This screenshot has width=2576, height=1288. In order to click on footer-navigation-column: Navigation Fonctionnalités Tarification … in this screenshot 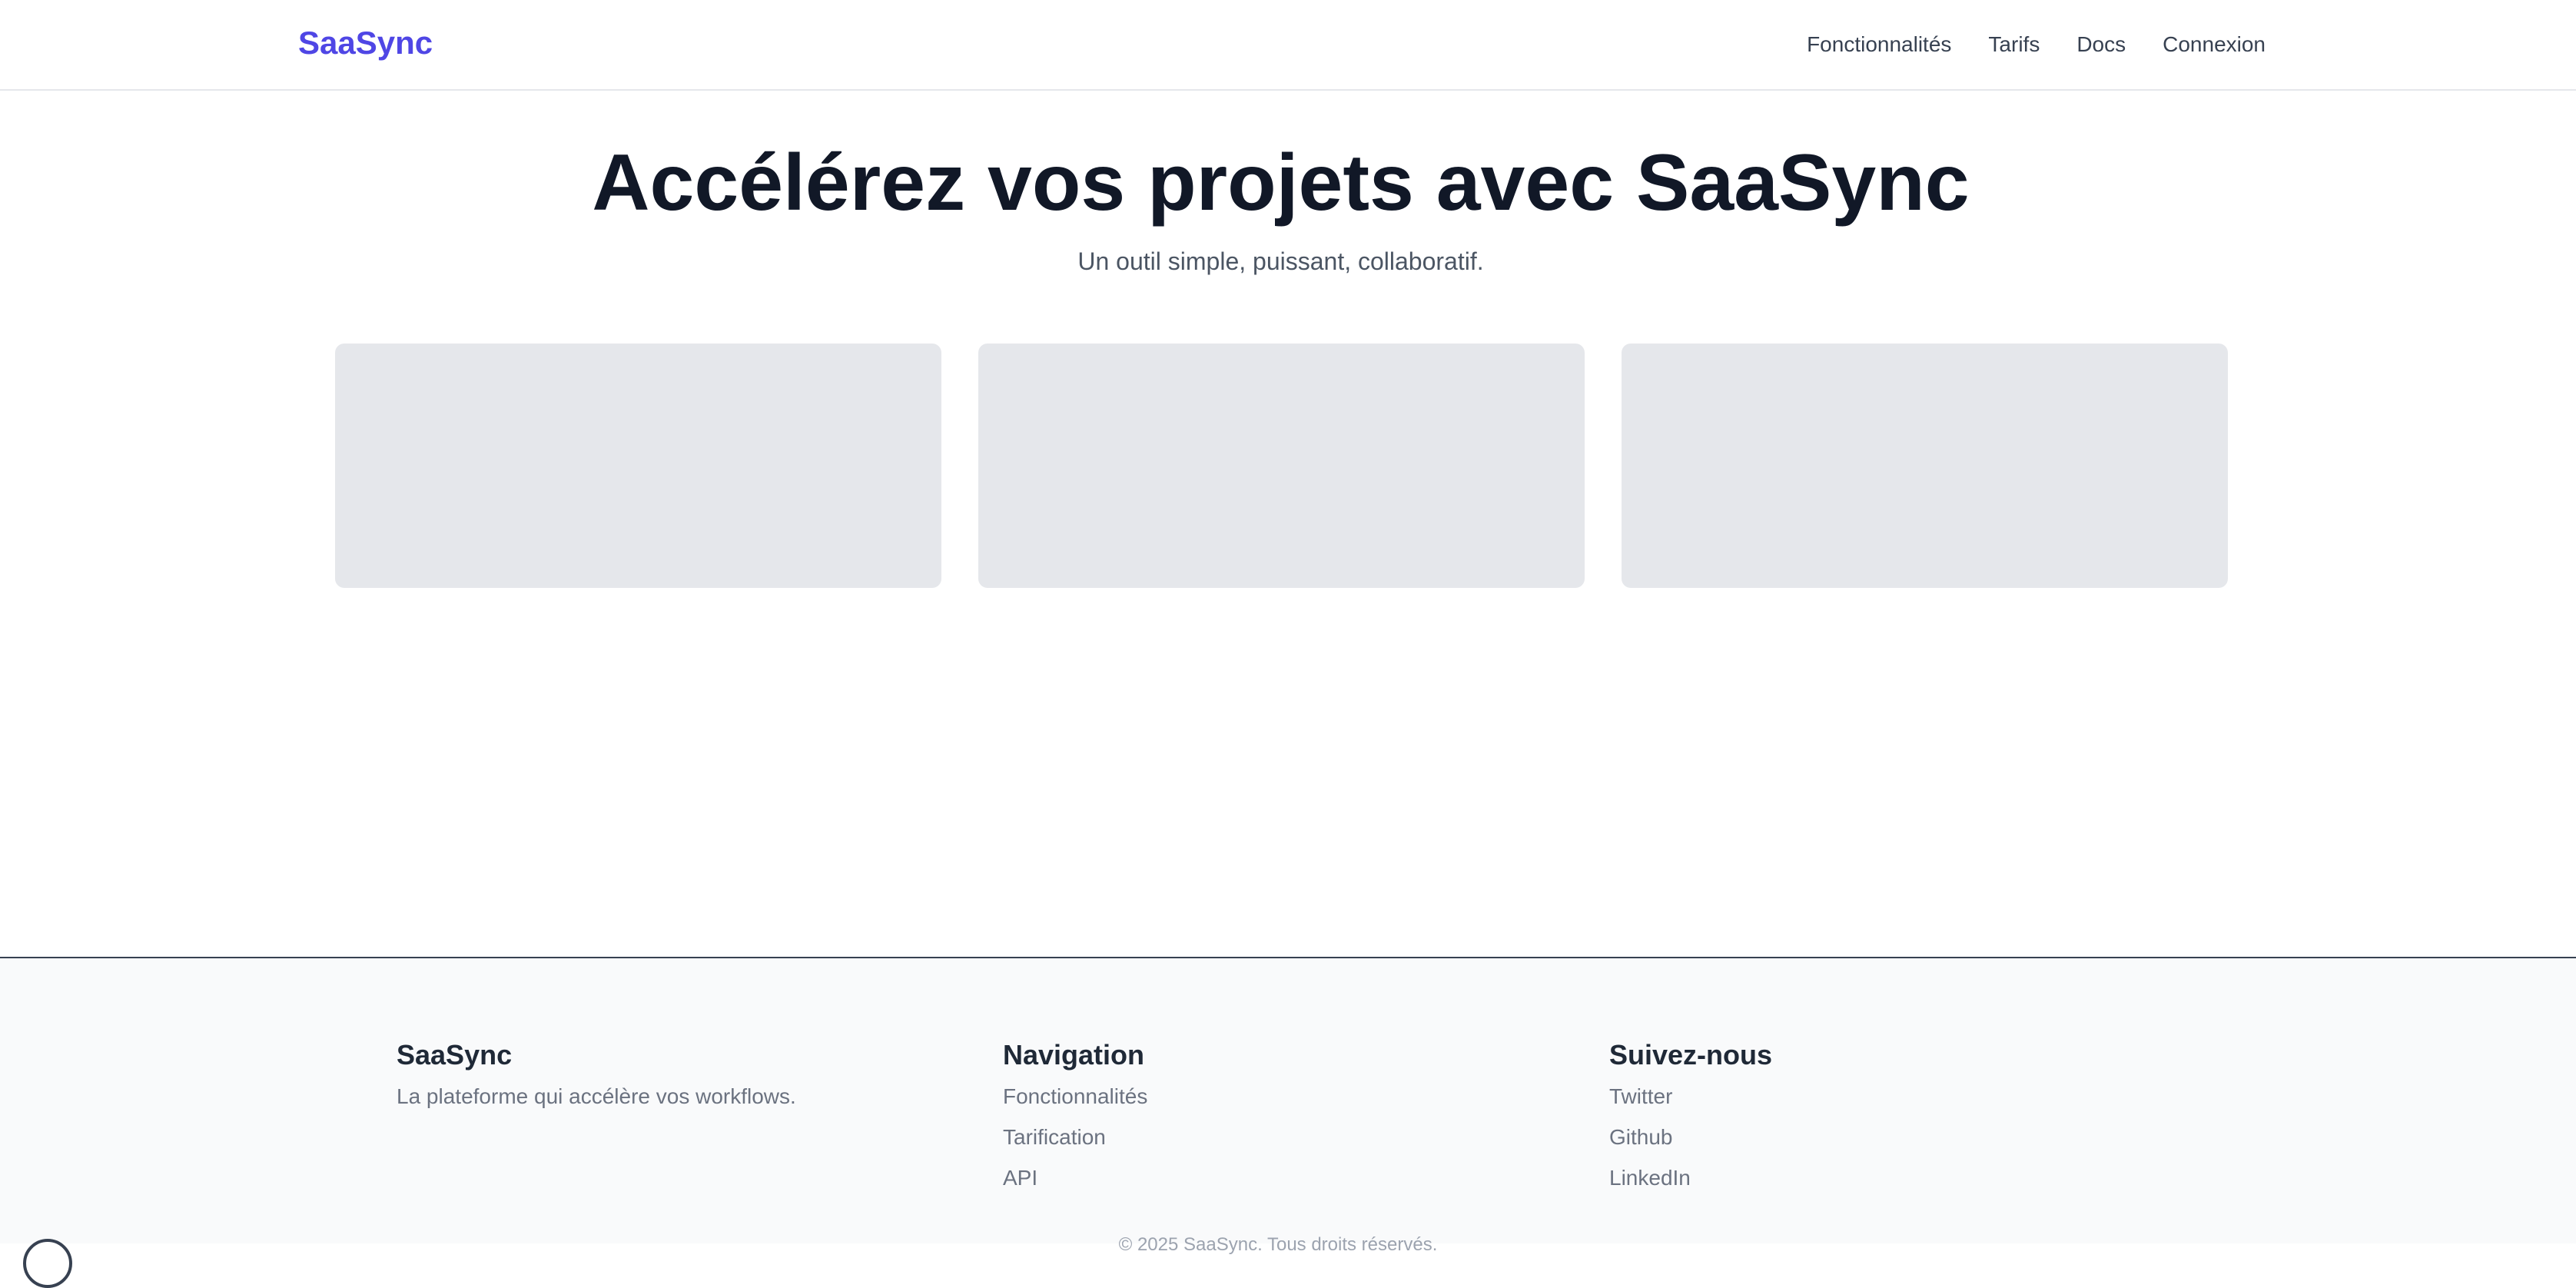, I will do `click(1075, 1121)`.